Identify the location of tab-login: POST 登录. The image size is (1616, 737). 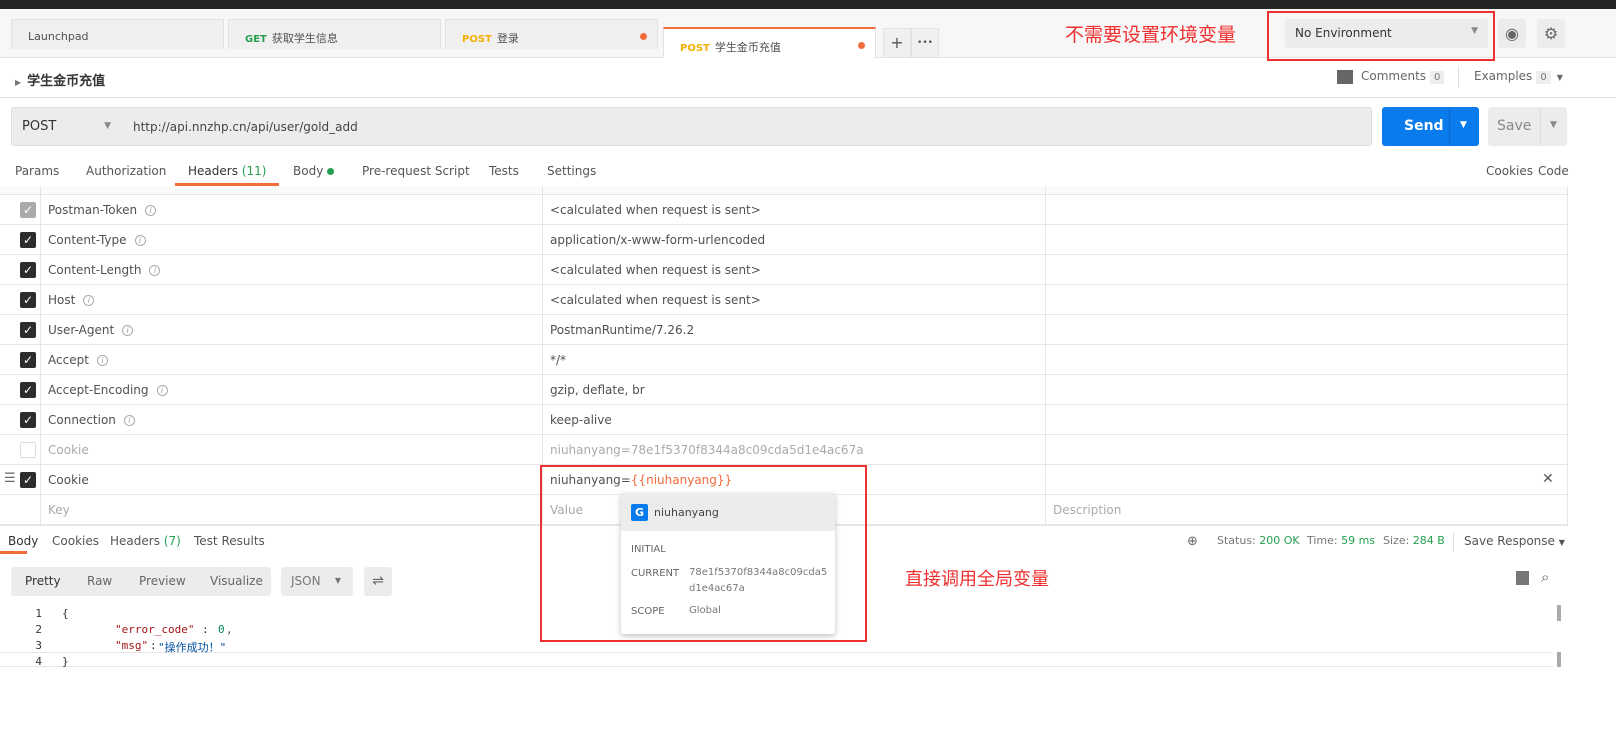
(551, 34).